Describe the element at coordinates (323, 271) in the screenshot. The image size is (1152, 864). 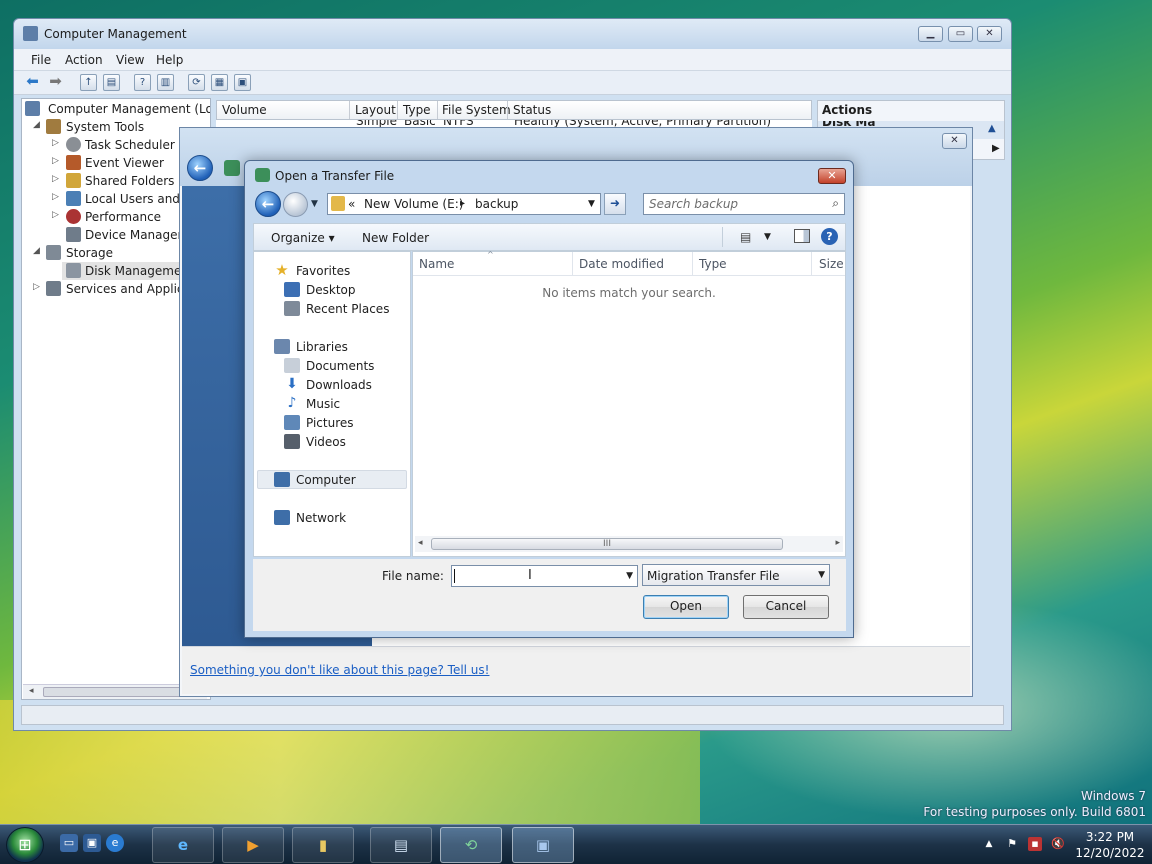
I see `nav-label: Favorites` at that location.